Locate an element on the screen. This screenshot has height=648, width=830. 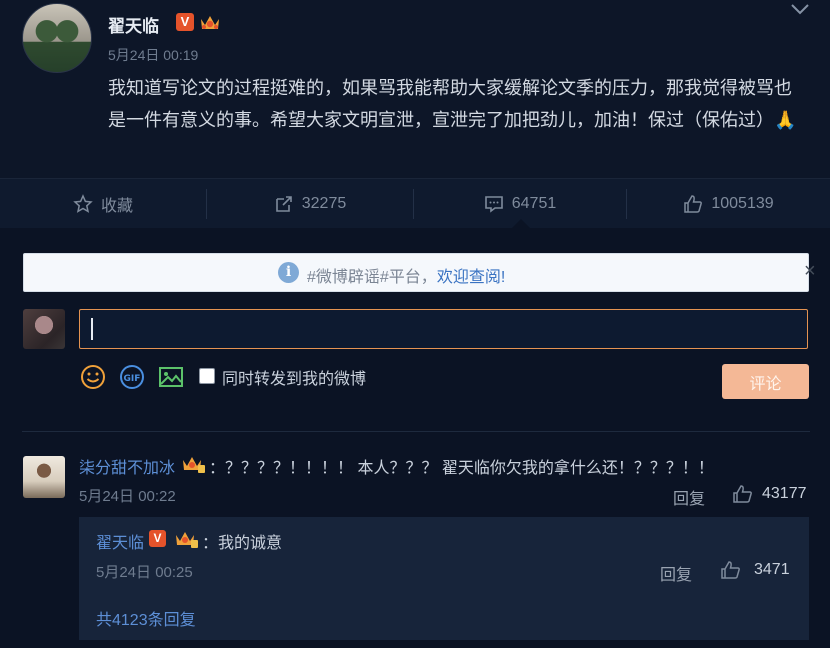
submit-comment-button: 评论 is located at coordinates (765, 381).